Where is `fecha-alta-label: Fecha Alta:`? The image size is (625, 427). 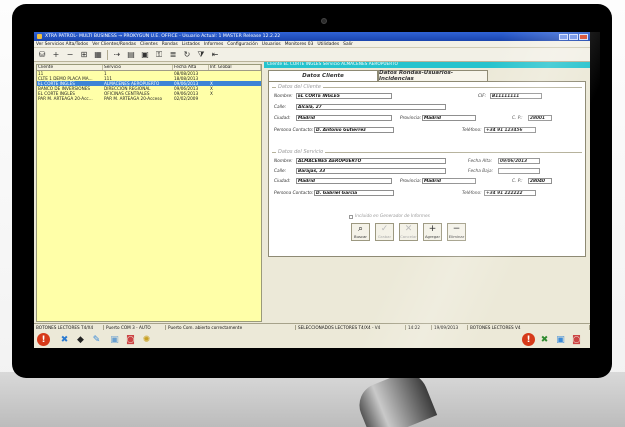 fecha-alta-label: Fecha Alta: is located at coordinates (480, 161).